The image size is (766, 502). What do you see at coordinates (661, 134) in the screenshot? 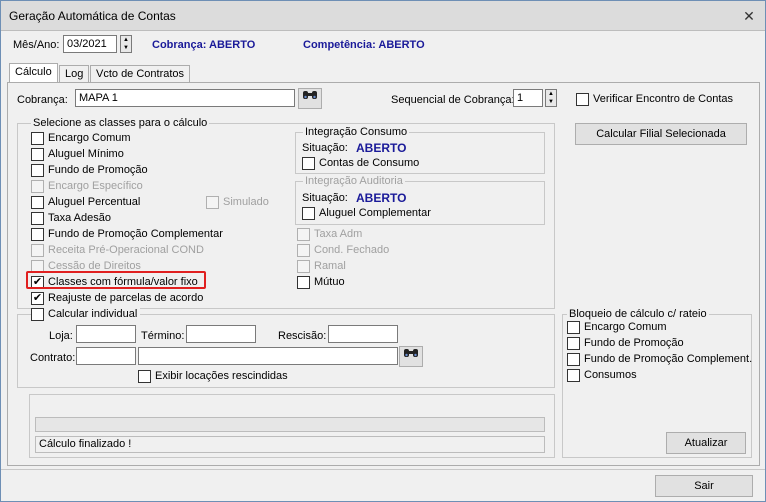
I see `calcular-filial-button: Calcular Filial Selecionada` at bounding box center [661, 134].